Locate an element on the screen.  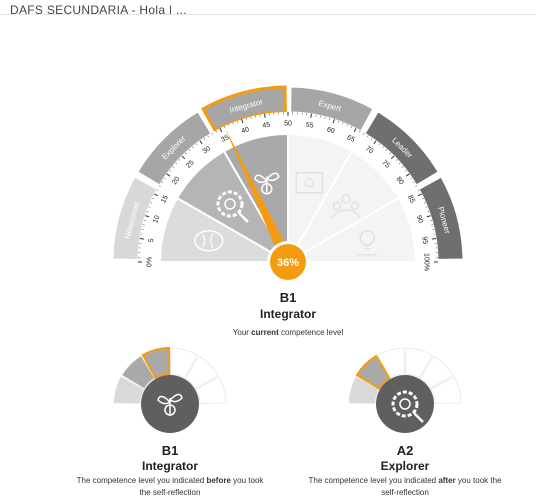
after-level-code: A2 is located at coordinates (405, 450).